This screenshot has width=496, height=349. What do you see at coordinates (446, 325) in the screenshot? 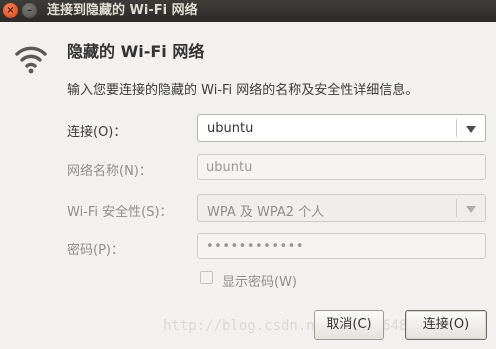
I see `connect-button: 连接(O)` at bounding box center [446, 325].